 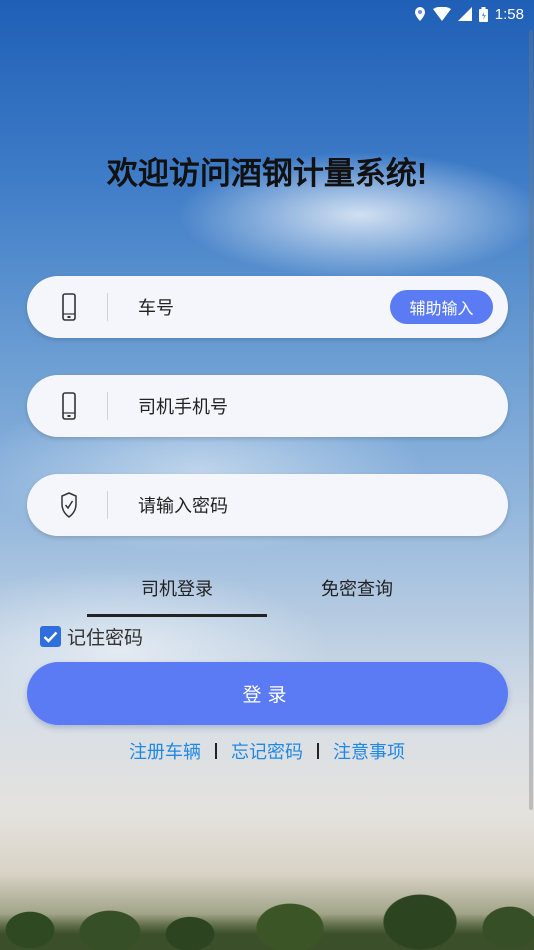 I want to click on plate-number-input: 车号, so click(x=156, y=307).